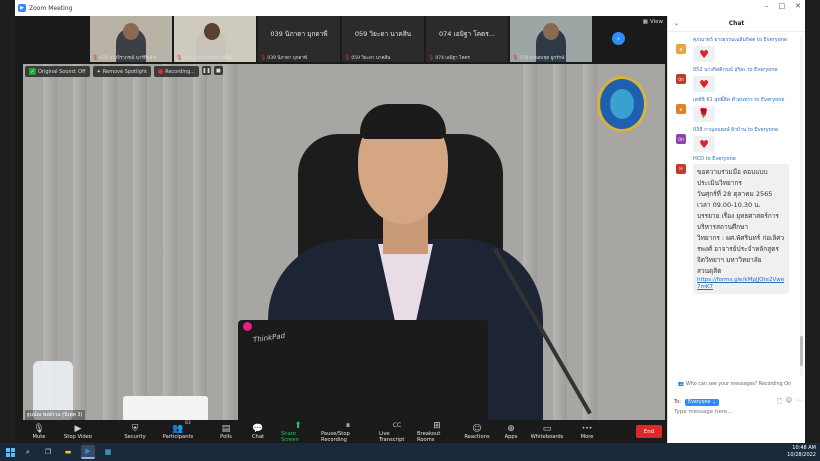  I want to click on file-icon: 🗋, so click(779, 402).